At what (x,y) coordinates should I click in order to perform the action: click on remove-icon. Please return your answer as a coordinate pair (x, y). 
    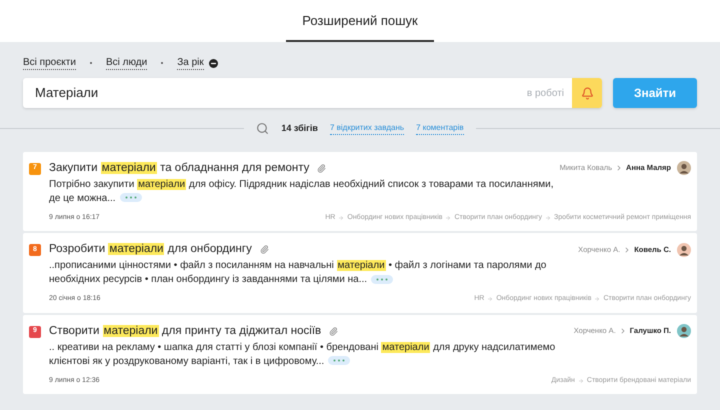
    Looking at the image, I should click on (213, 63).